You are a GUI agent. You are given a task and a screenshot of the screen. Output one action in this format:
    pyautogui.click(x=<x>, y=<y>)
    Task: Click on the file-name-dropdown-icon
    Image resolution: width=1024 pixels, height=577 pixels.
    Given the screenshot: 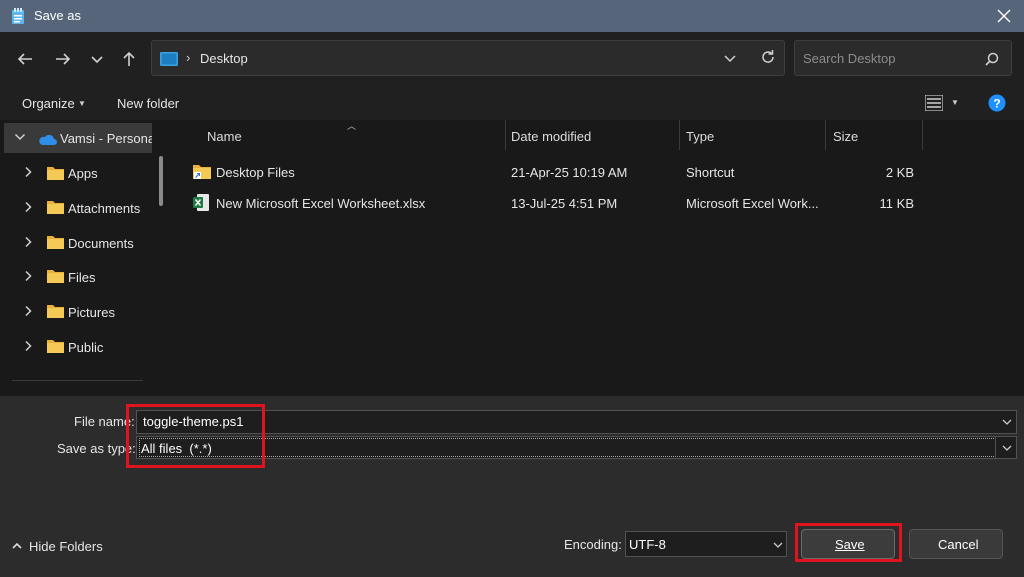 What is the action you would take?
    pyautogui.click(x=1007, y=422)
    